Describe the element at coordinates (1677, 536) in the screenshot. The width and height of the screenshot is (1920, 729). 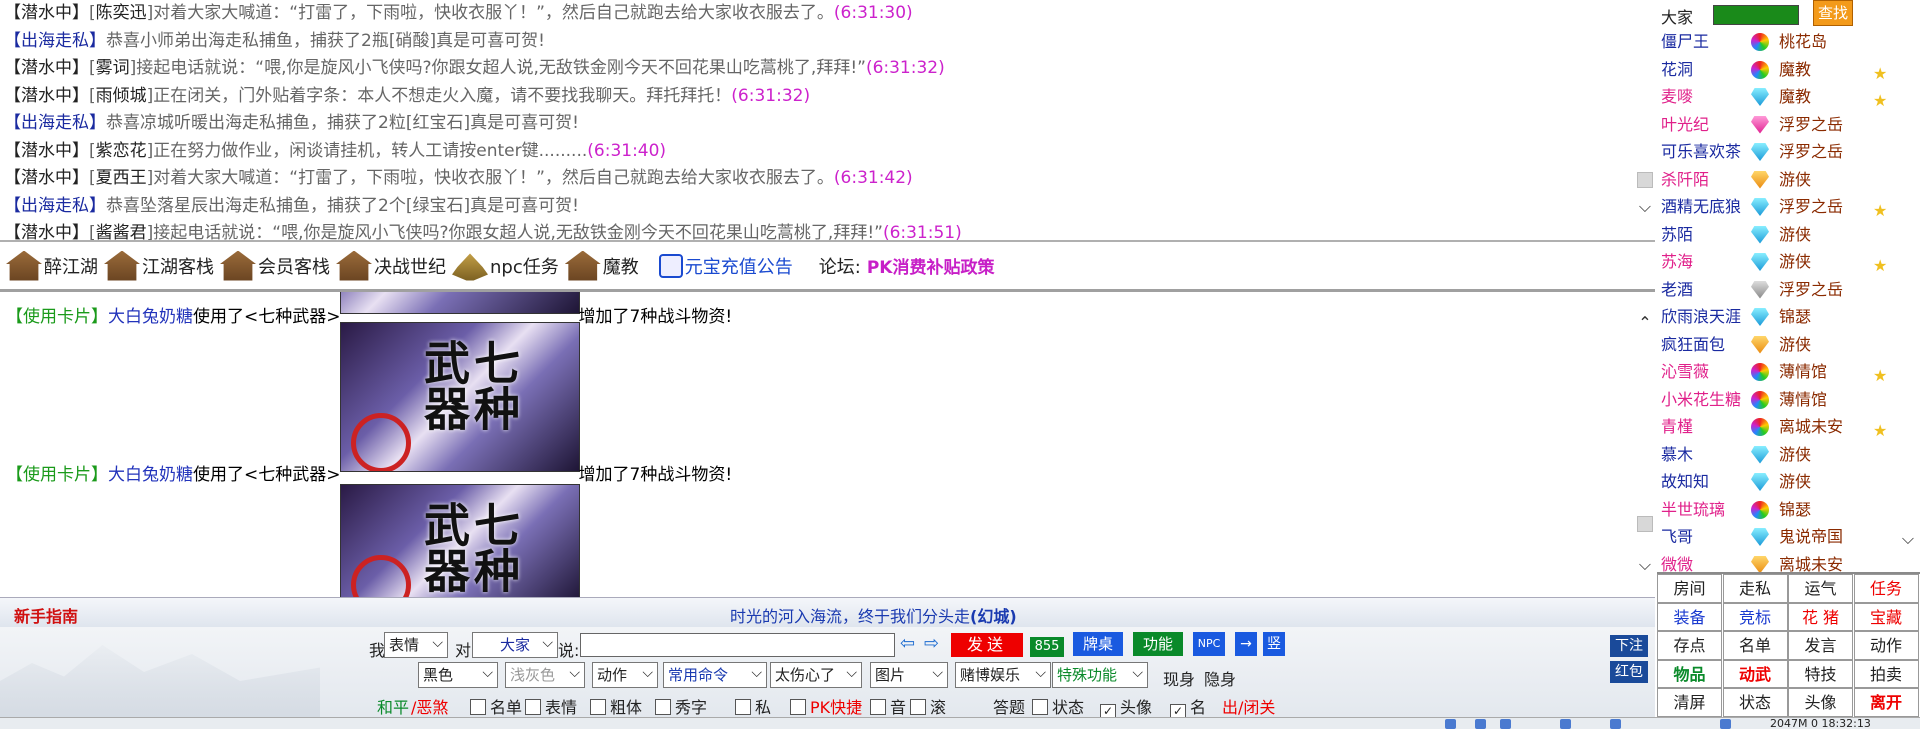
I see `user-name: 飞哥` at that location.